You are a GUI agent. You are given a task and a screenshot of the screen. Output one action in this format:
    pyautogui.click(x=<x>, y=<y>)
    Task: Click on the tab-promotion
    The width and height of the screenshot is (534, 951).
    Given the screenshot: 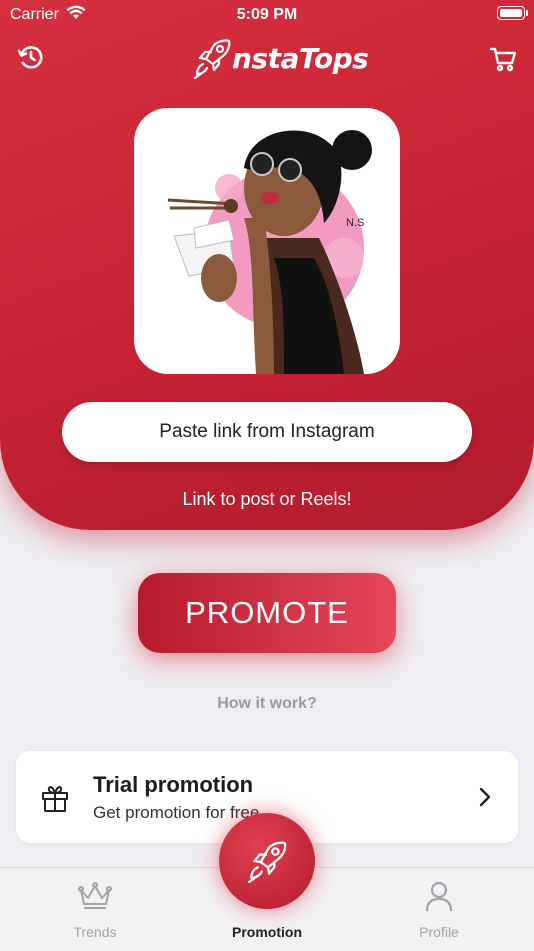 What is the action you would take?
    pyautogui.click(x=267, y=861)
    